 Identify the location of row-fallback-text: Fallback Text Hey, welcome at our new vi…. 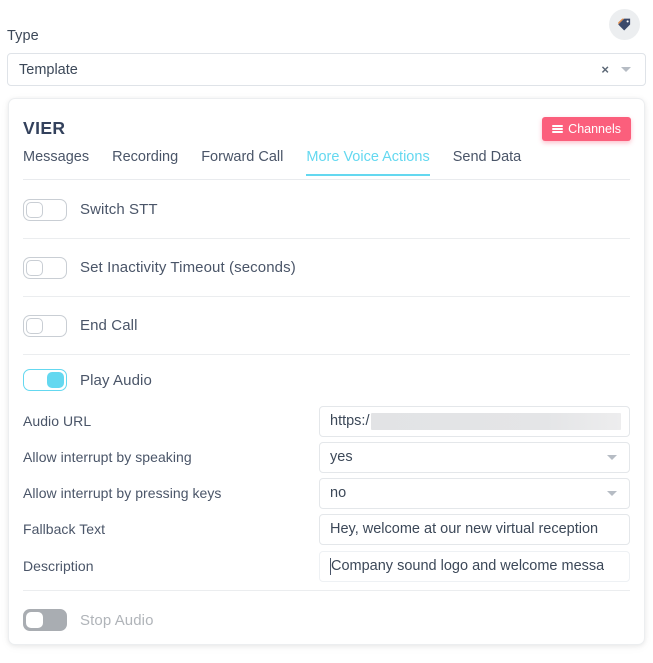
(326, 529).